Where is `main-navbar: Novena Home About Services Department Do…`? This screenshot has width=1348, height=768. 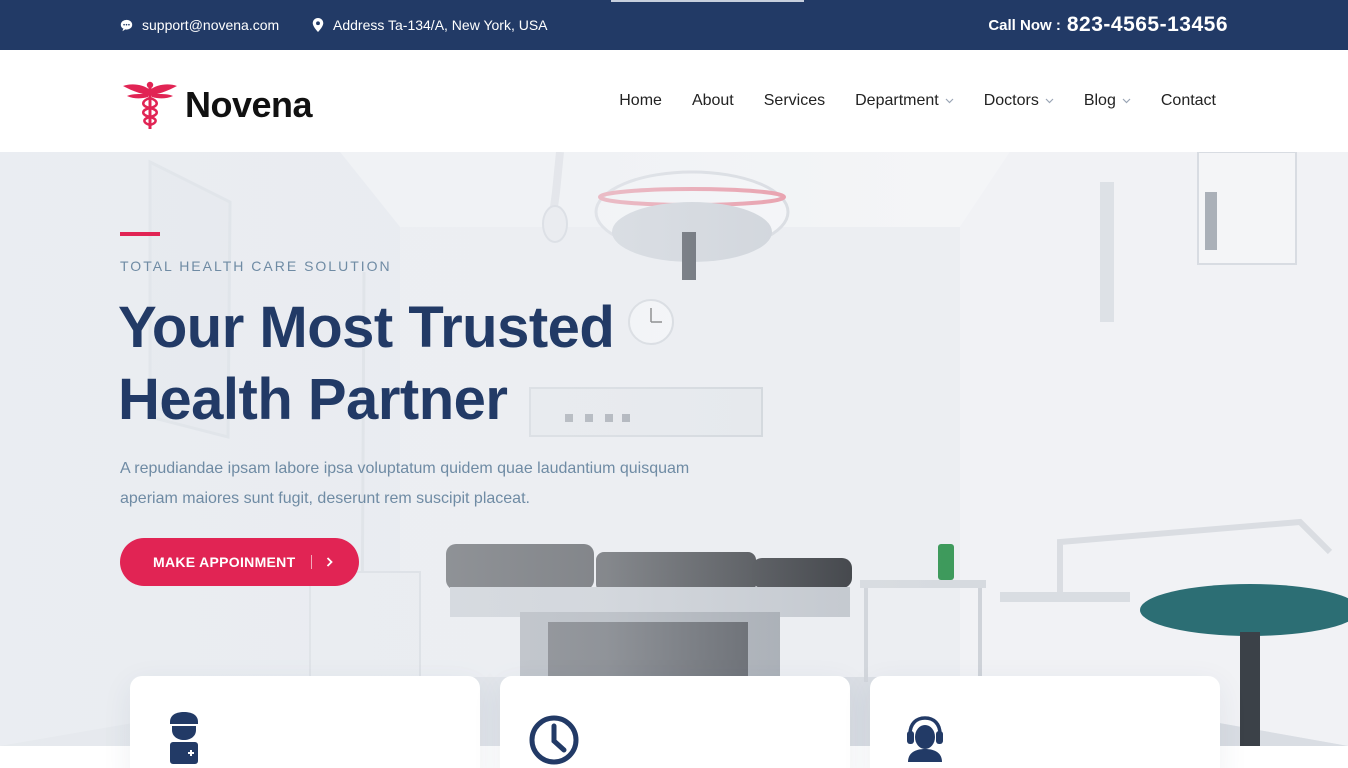
main-navbar: Novena Home About Services Department Do… is located at coordinates (674, 101).